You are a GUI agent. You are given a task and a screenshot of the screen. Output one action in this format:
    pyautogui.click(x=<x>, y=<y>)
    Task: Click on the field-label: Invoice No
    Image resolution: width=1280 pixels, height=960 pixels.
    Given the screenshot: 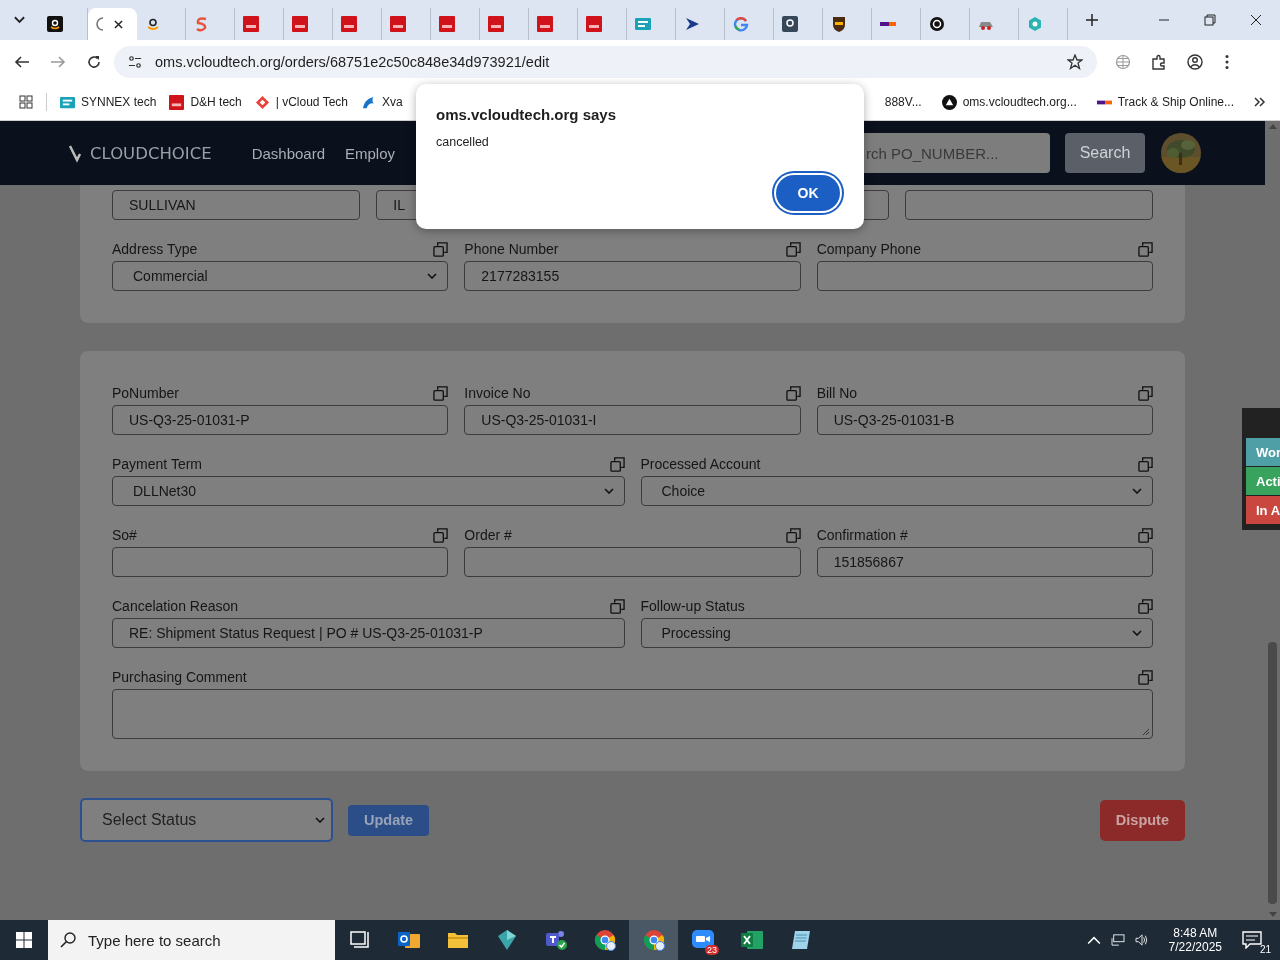 What is the action you would take?
    pyautogui.click(x=497, y=393)
    